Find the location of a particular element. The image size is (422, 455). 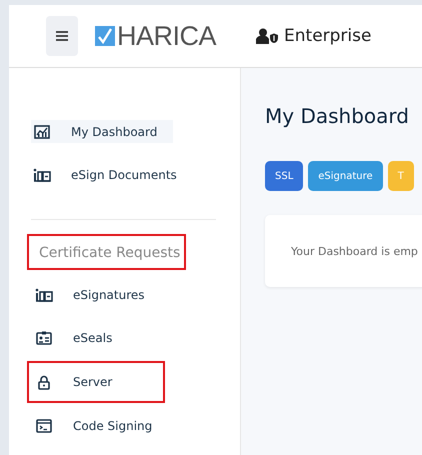

empty-message: Your Dashboard is emp is located at coordinates (354, 251).